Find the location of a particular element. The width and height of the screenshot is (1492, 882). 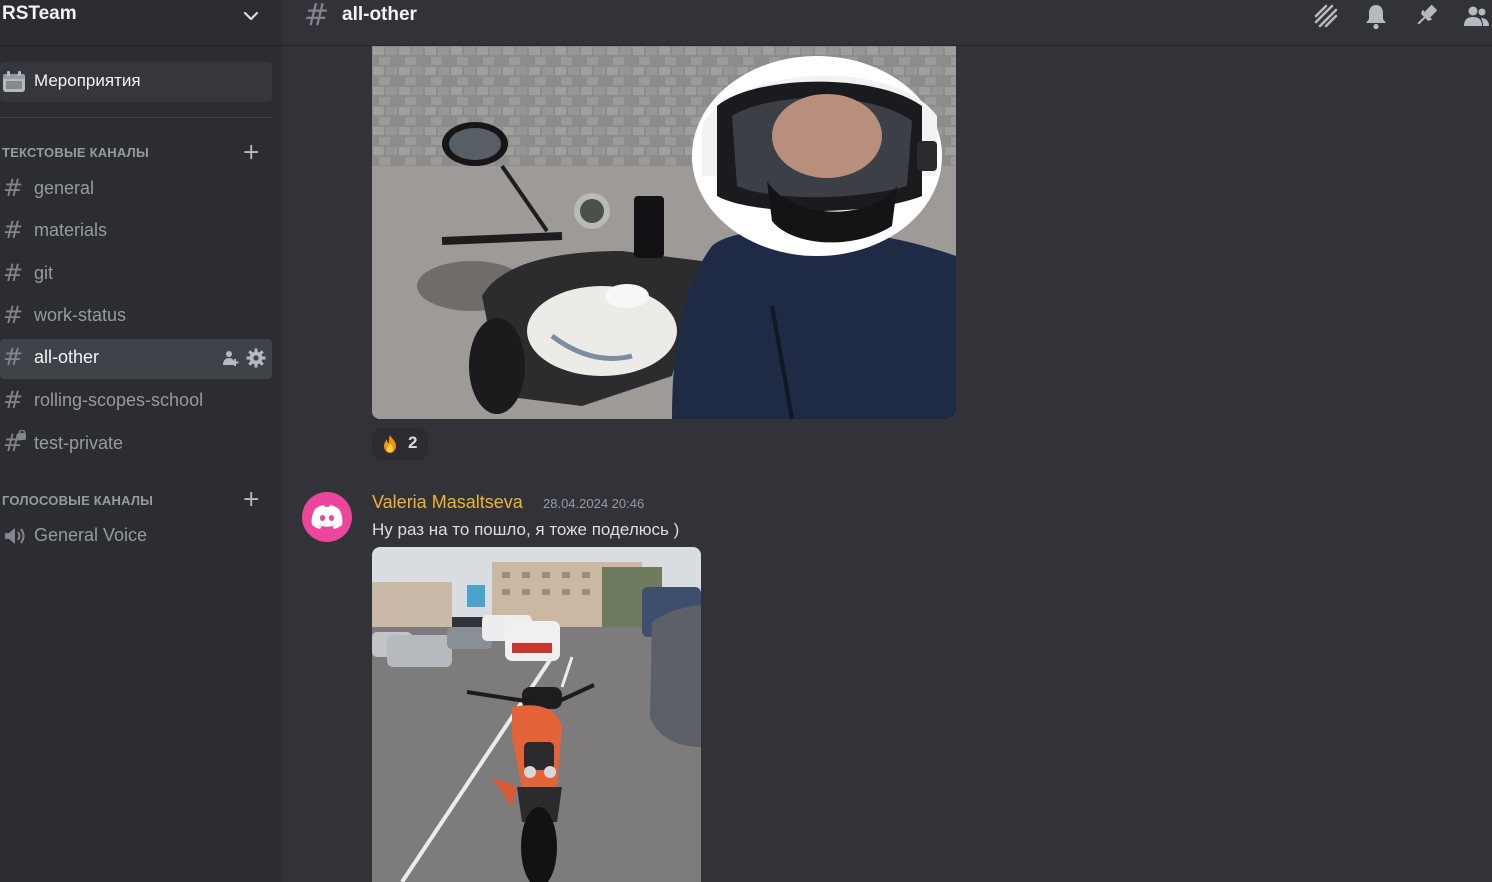

chevron-down-icon is located at coordinates (251, 16).